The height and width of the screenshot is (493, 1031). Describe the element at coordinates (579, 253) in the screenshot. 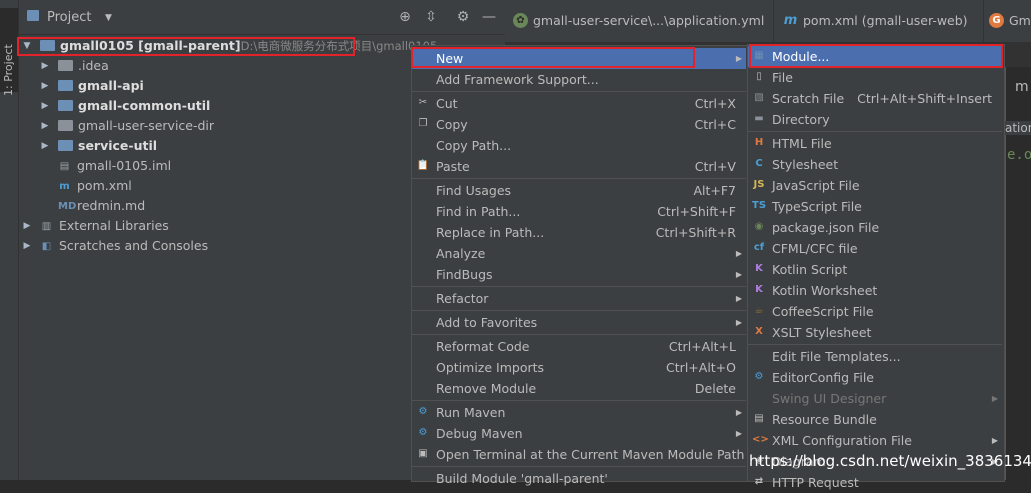

I see `menu-item-analyze: Analyze ▶` at that location.